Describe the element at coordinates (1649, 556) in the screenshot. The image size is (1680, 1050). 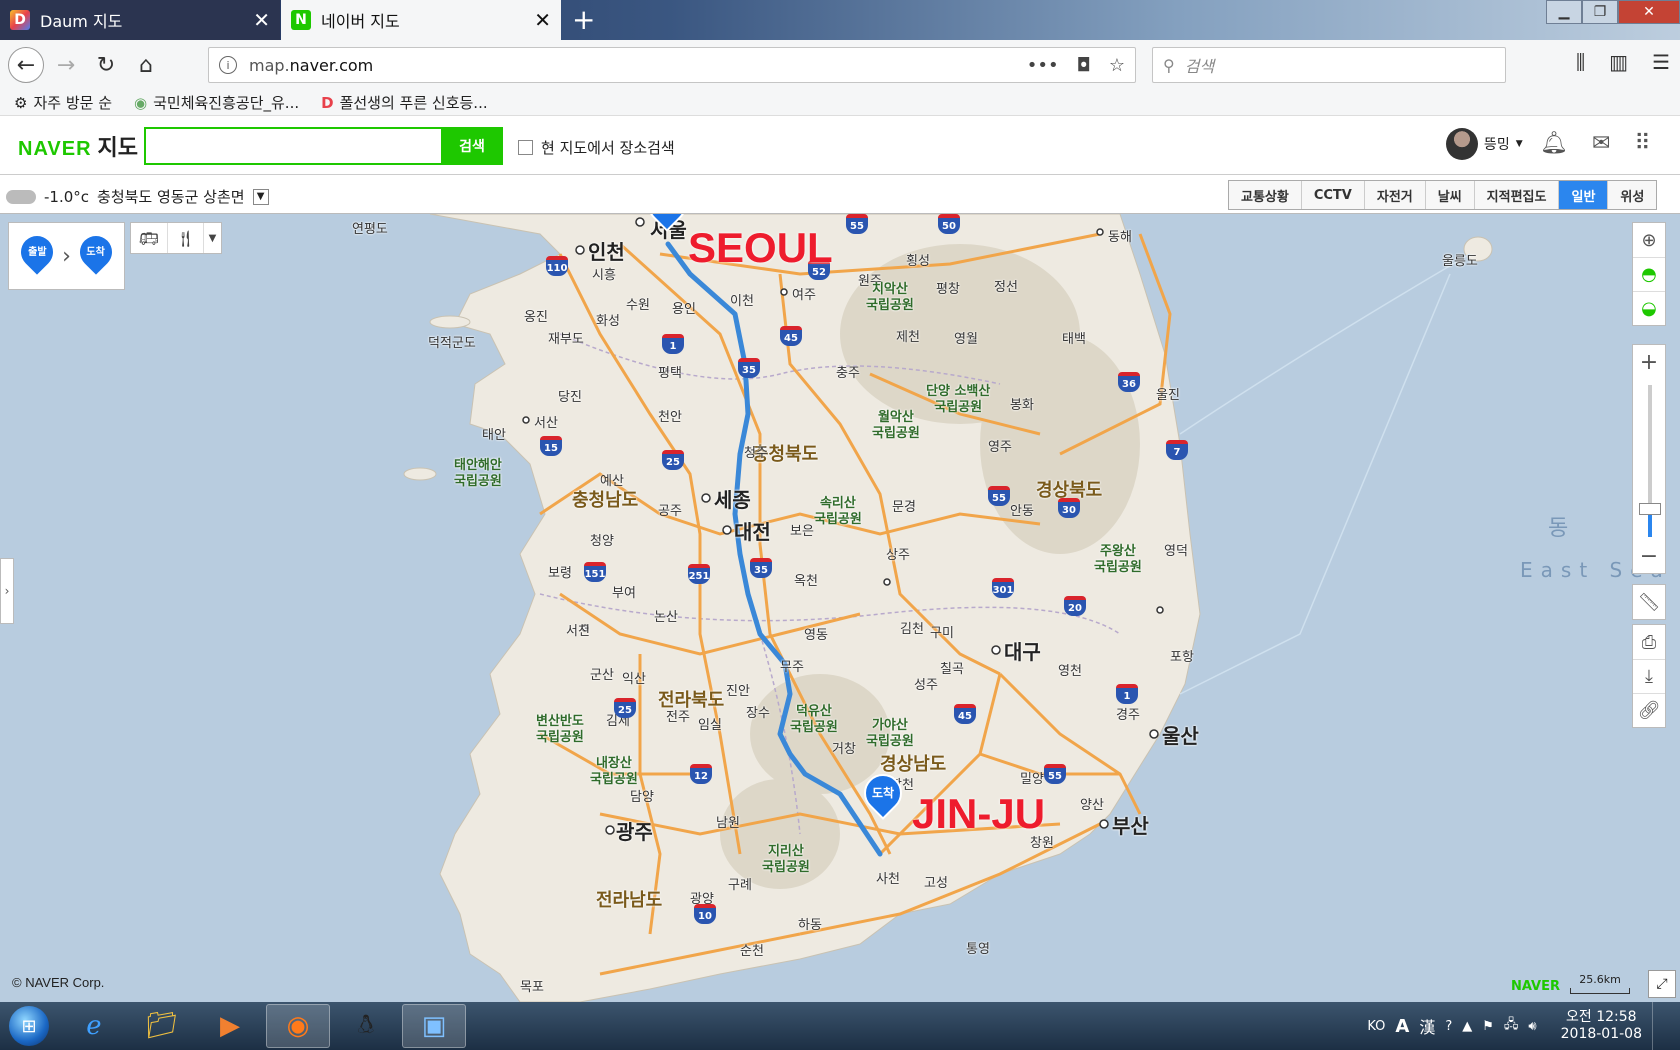
I see `zoom-out-button: −` at that location.